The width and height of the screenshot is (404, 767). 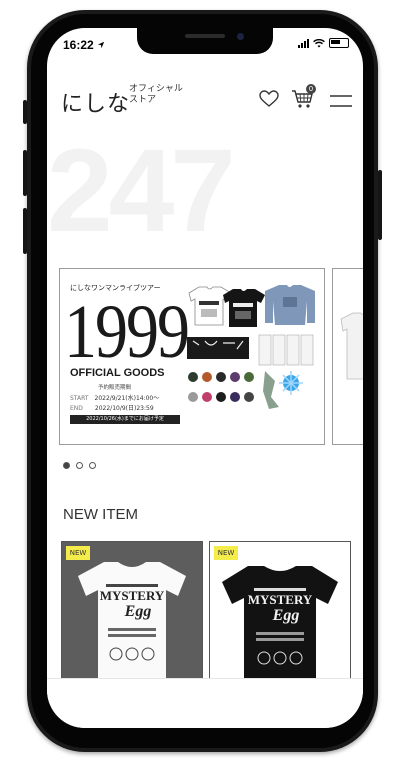 I want to click on battery-icon, so click(x=339, y=43).